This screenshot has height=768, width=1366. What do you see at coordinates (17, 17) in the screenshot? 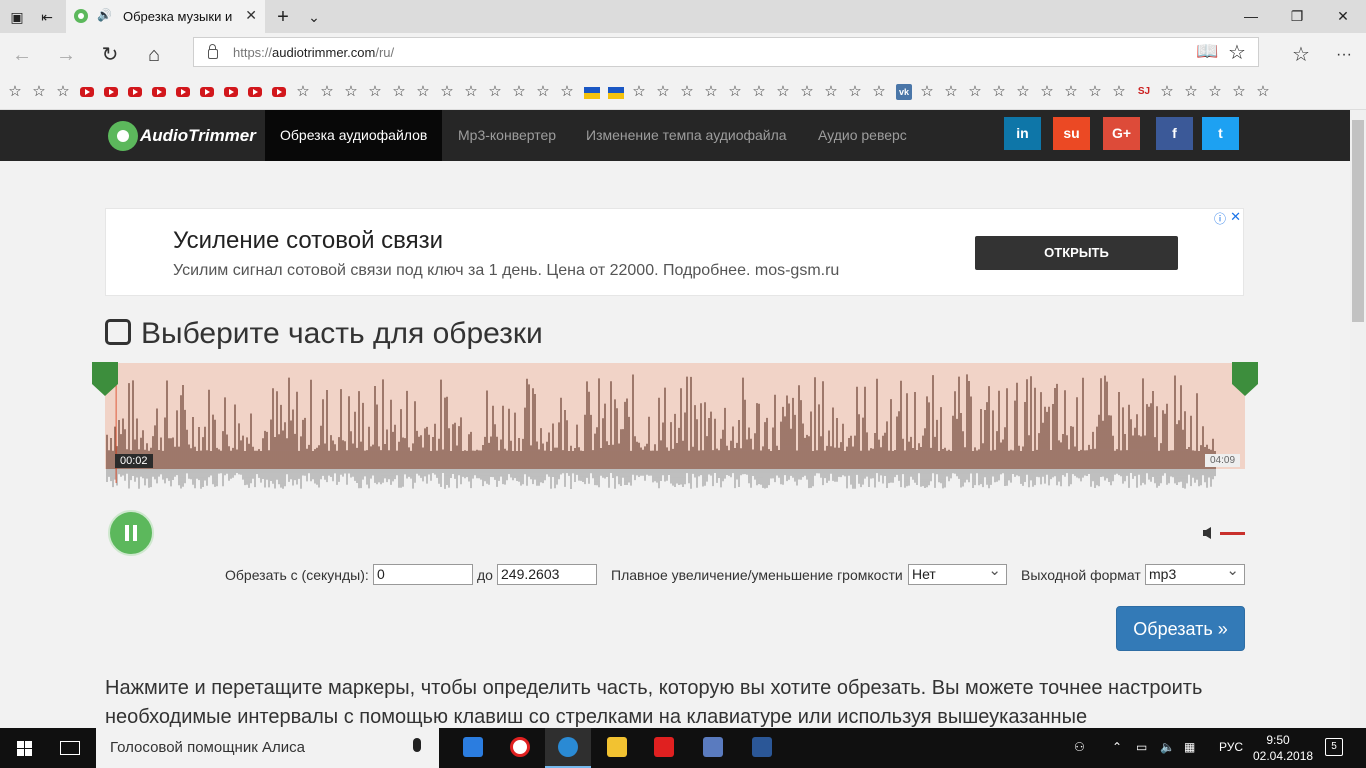
I see `tab-manager-icon: ▣` at bounding box center [17, 17].